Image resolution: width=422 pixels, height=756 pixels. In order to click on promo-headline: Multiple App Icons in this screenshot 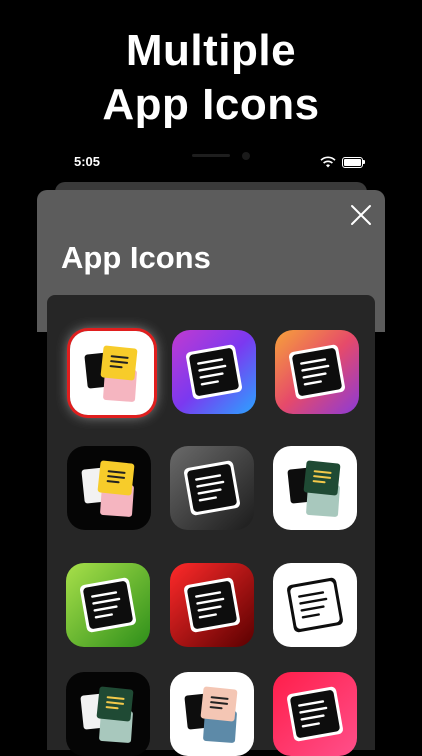, I will do `click(211, 78)`.